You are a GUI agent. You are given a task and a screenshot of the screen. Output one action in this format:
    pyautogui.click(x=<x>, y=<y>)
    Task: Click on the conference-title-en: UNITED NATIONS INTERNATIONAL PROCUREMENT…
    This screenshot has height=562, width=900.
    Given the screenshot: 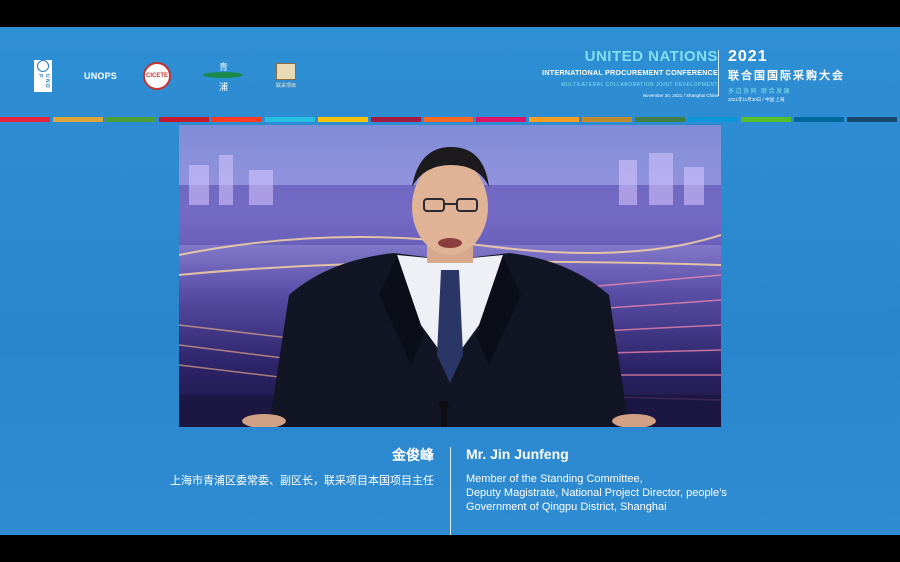 What is the action you would take?
    pyautogui.click(x=630, y=72)
    